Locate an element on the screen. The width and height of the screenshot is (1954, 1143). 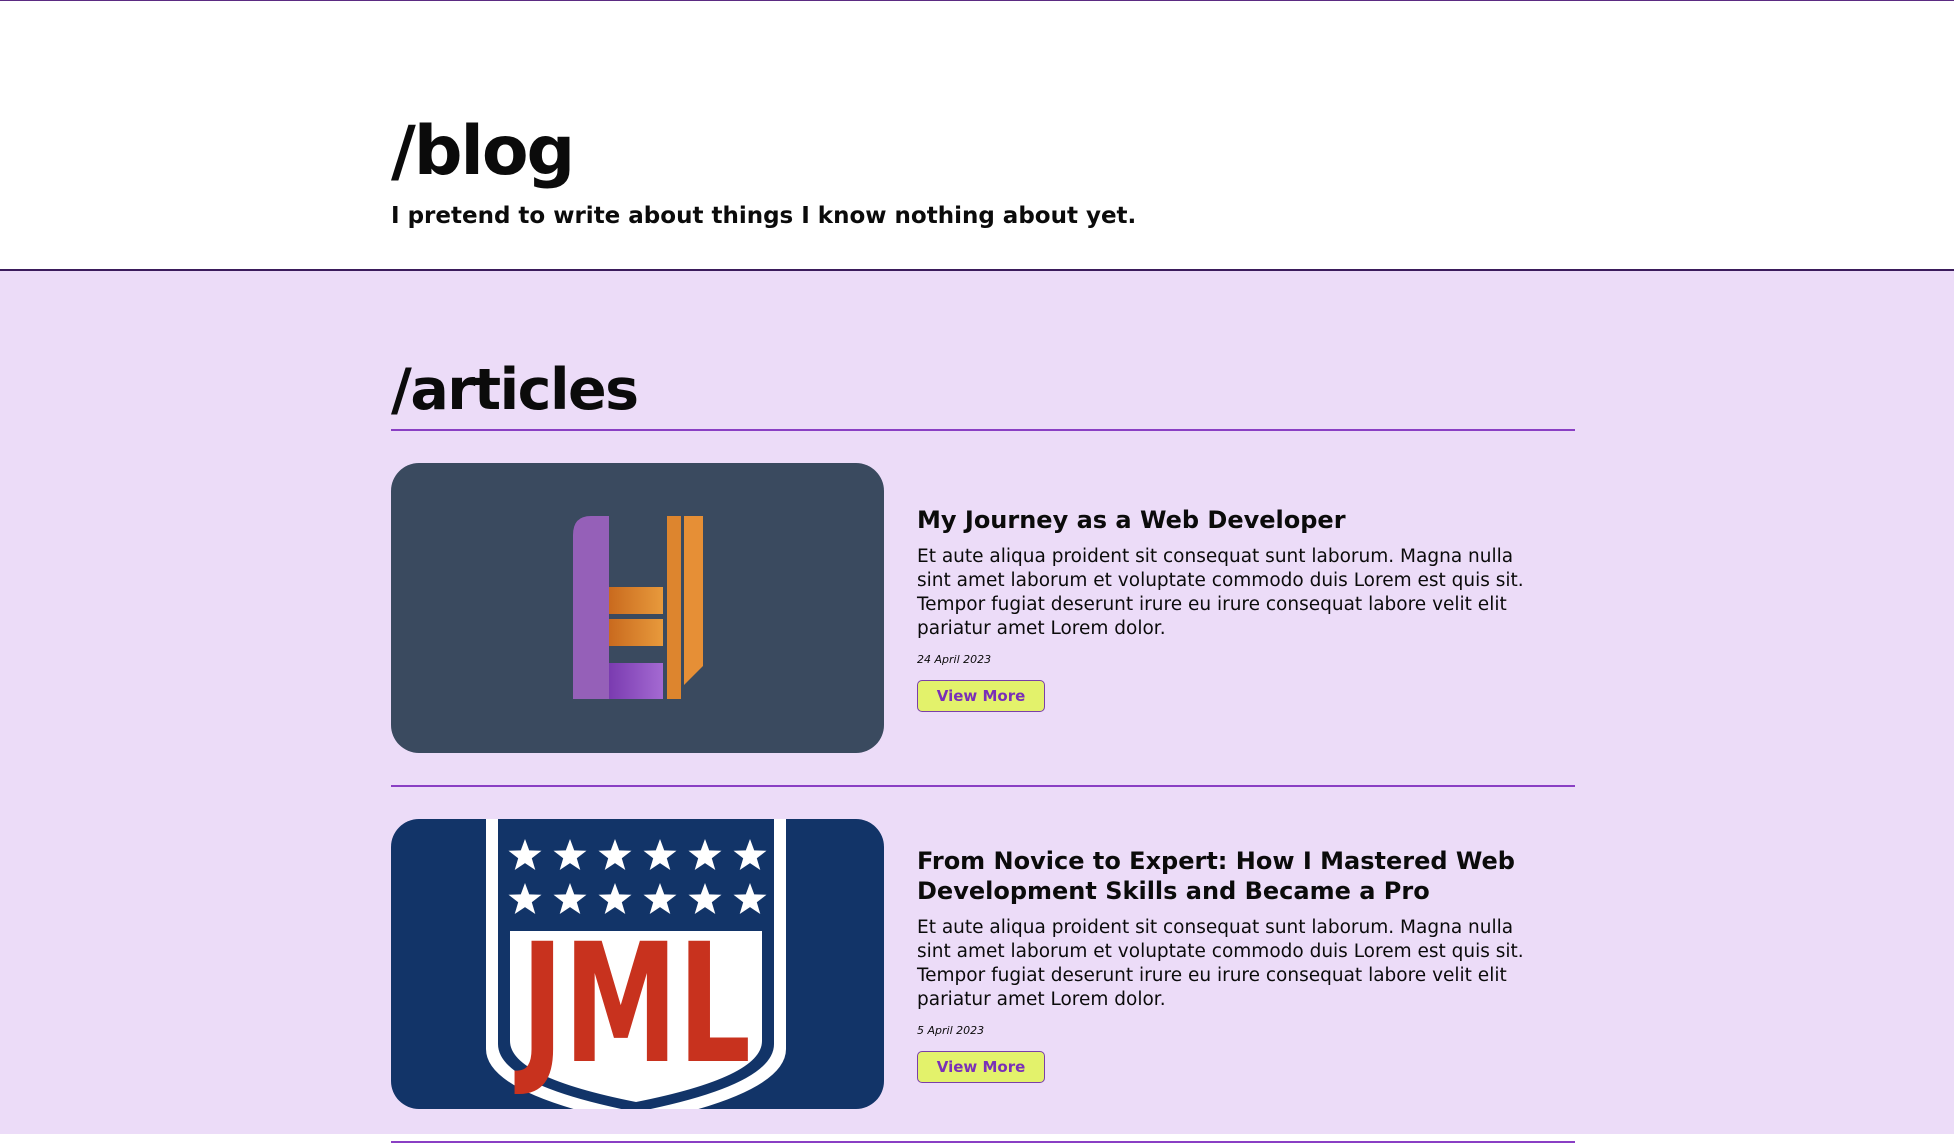
section-title: /articles is located at coordinates (515, 390).